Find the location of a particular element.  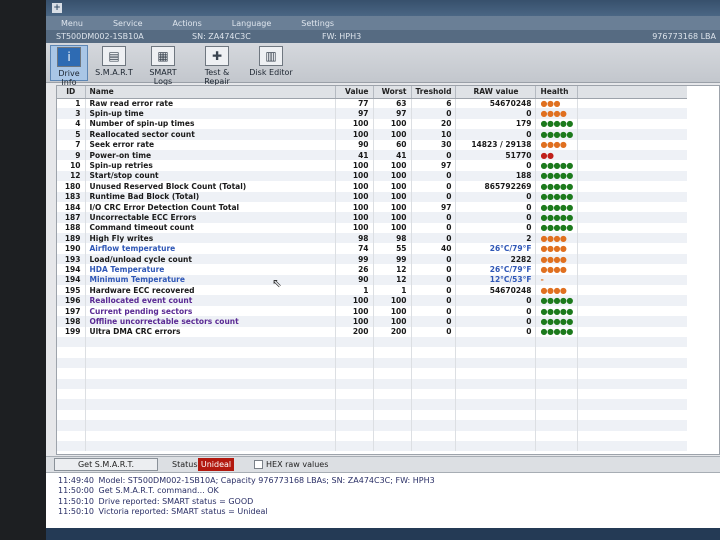

table-row: 12 Start/stop count 100 100 0 188 ●●●●● is located at coordinates (372, 176).